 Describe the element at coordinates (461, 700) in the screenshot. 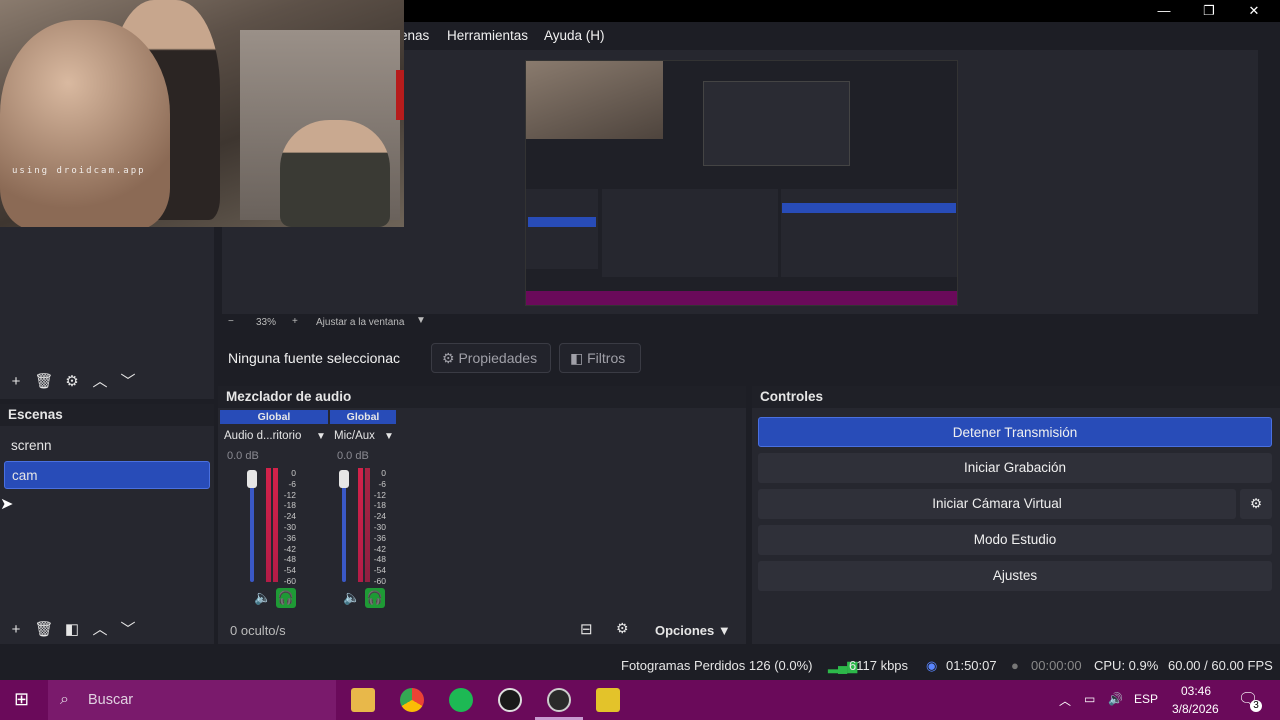

I see `spotify-icon` at that location.